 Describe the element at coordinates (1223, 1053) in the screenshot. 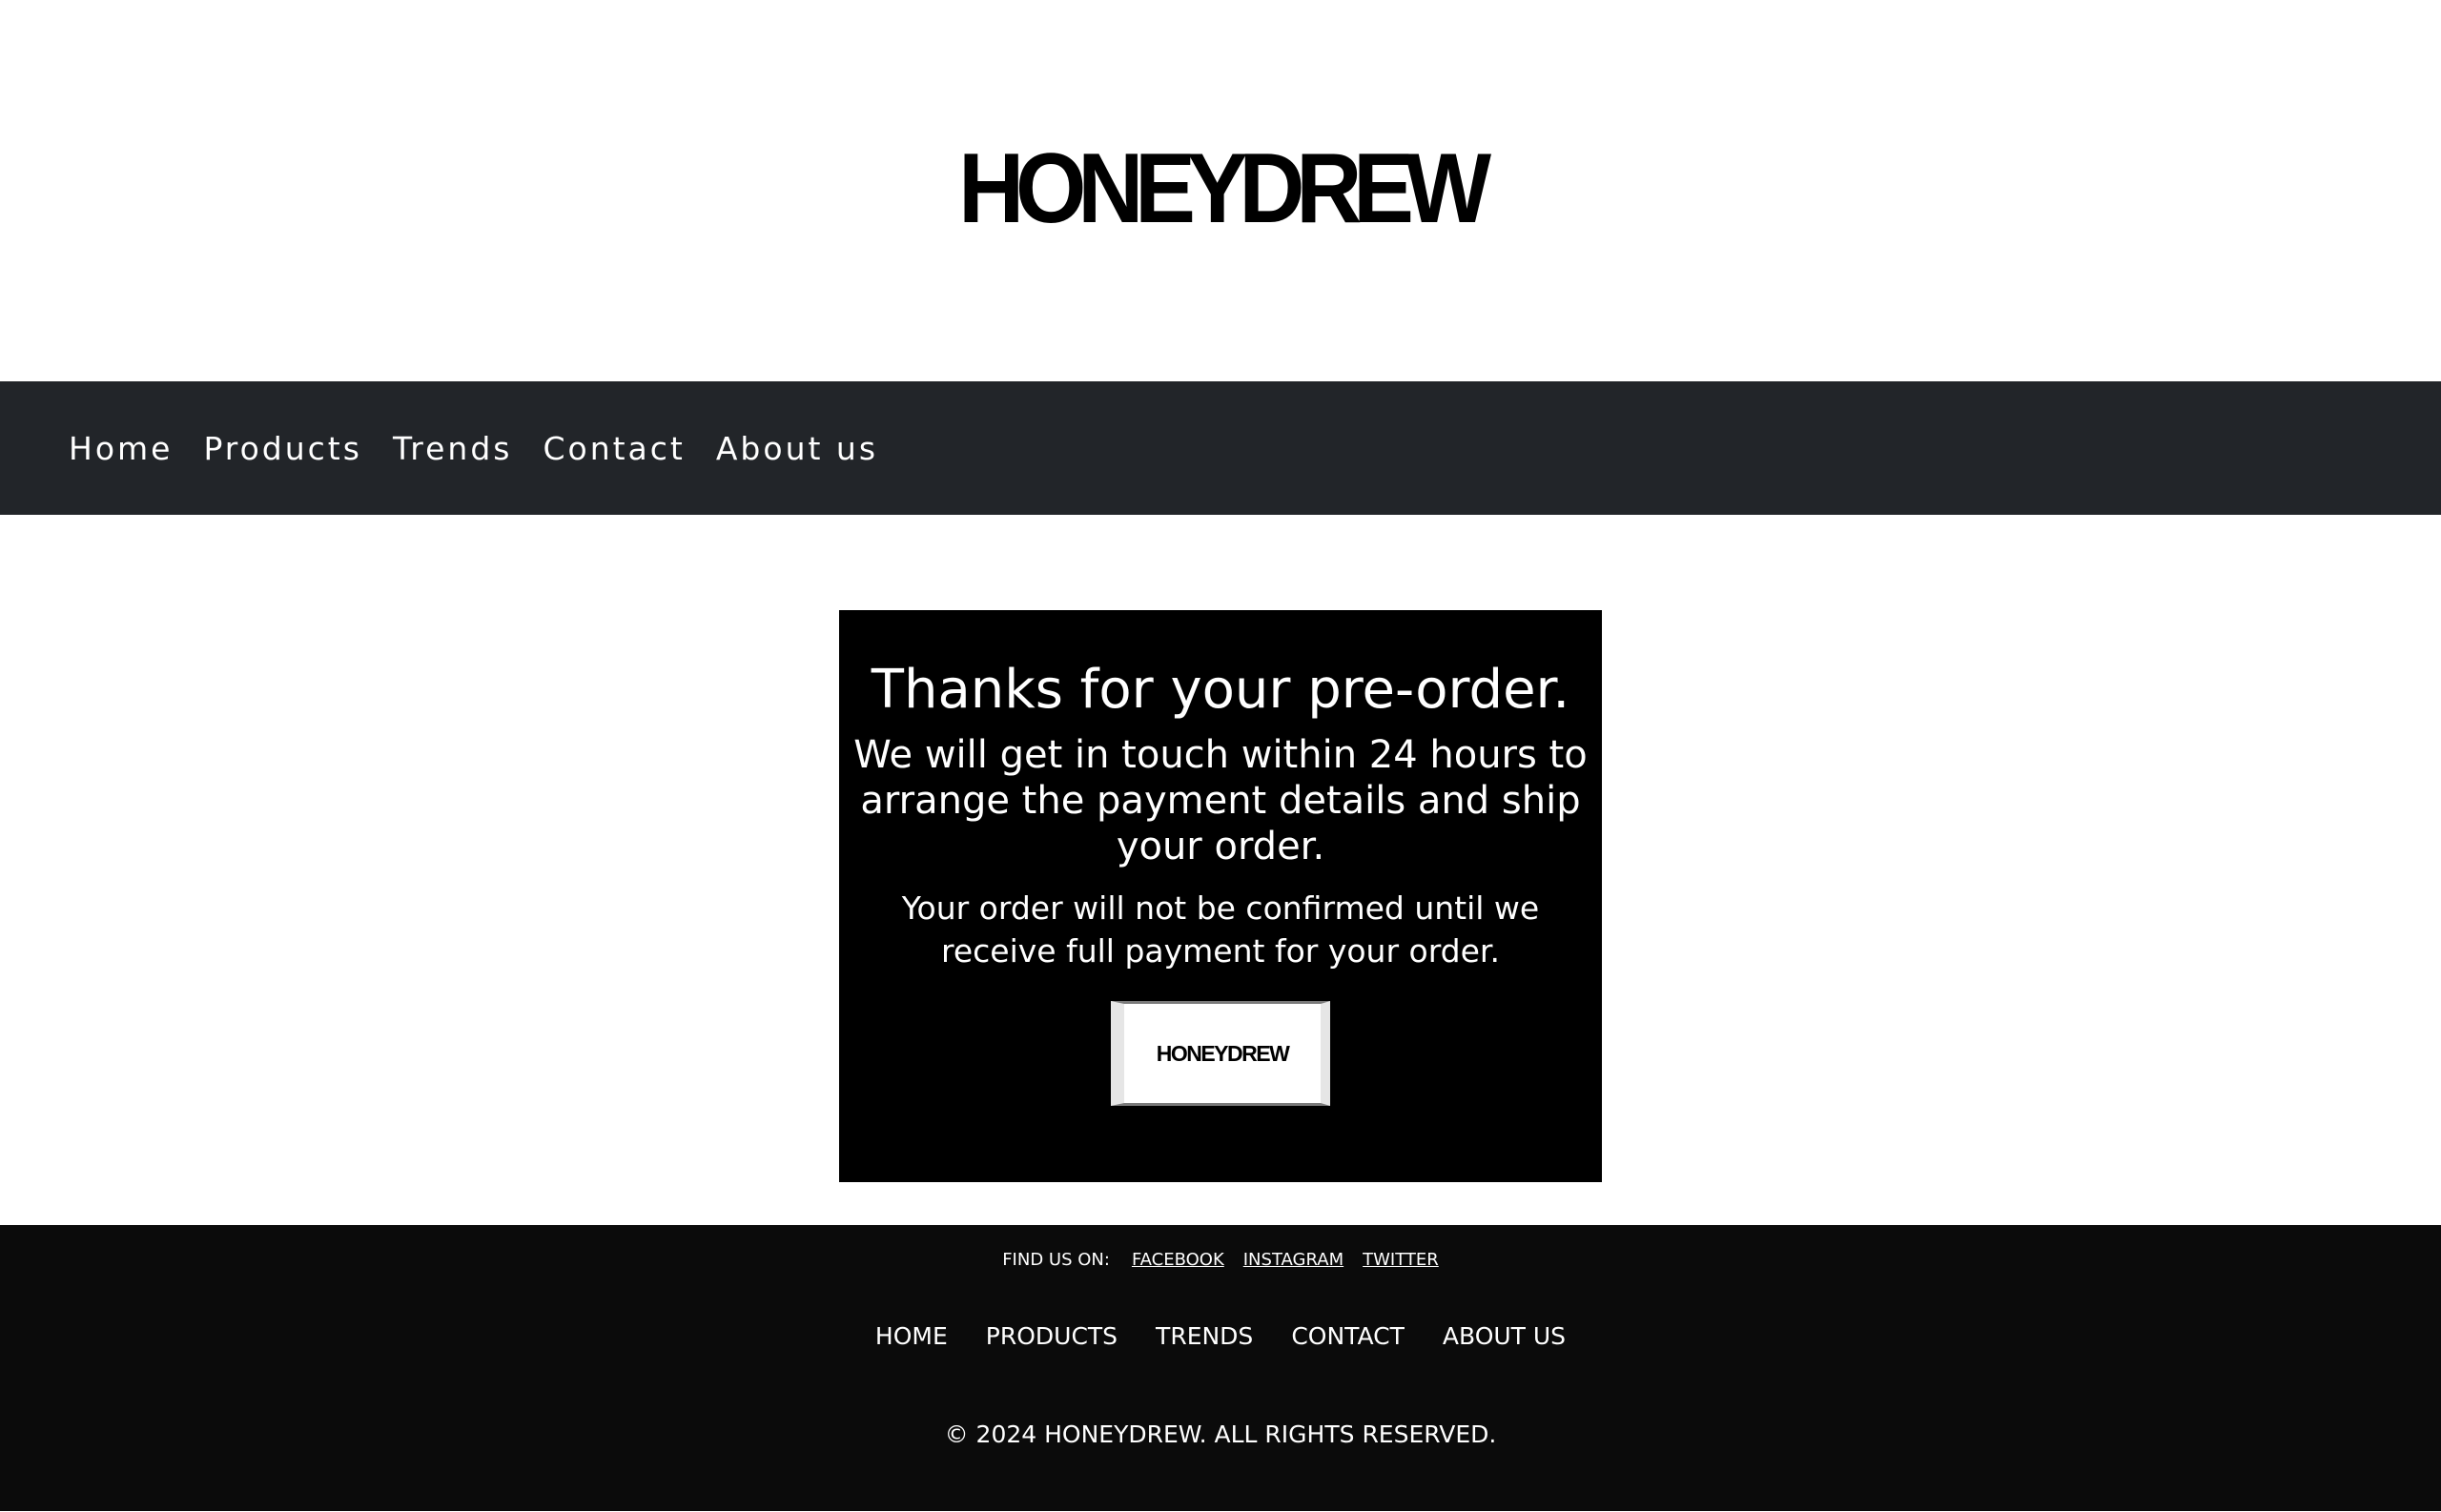

I see `logo-button-text: HONEYDREW` at that location.